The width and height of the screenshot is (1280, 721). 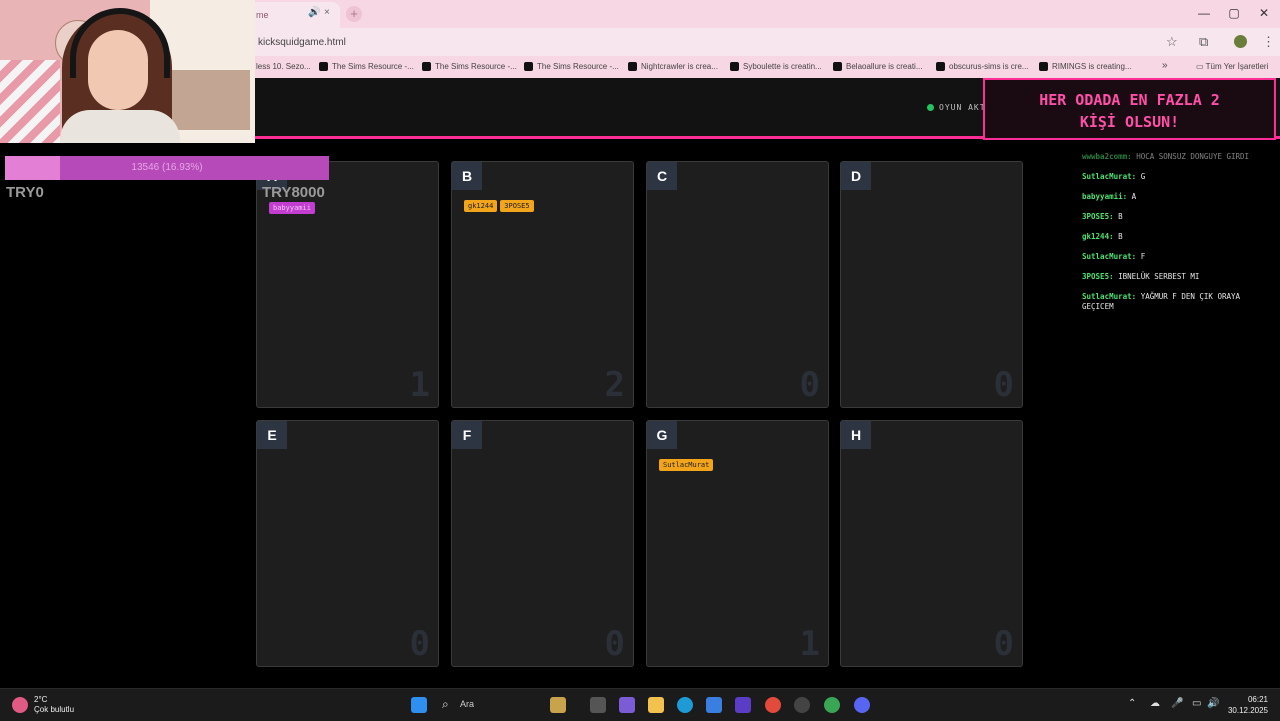 I want to click on copilot-icon, so click(x=627, y=705).